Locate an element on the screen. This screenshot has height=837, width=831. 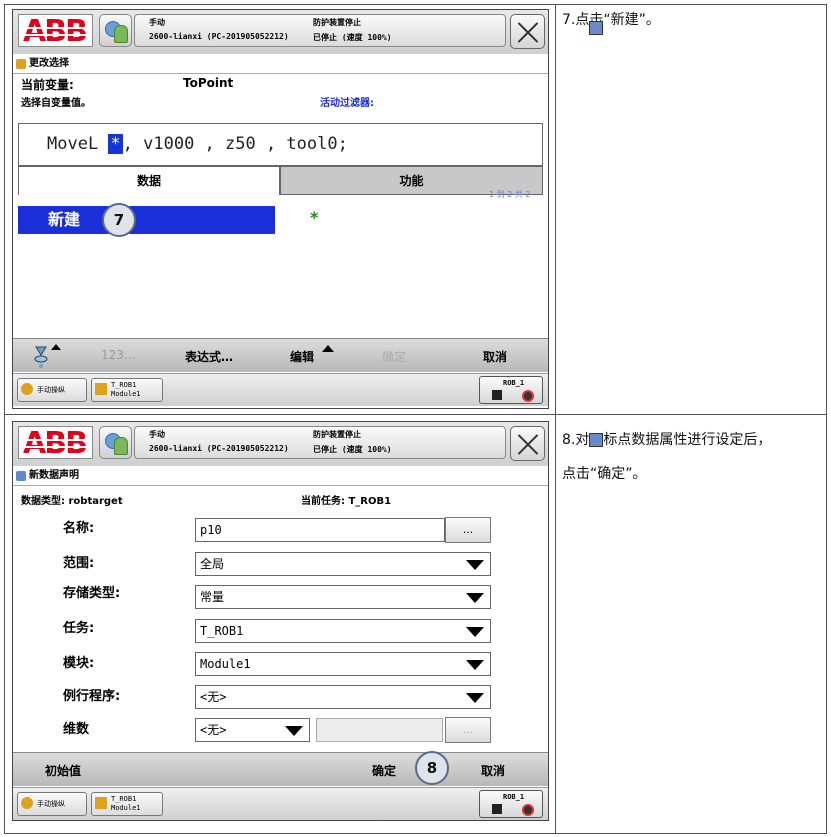
task-label: 任务: is located at coordinates (79, 628).